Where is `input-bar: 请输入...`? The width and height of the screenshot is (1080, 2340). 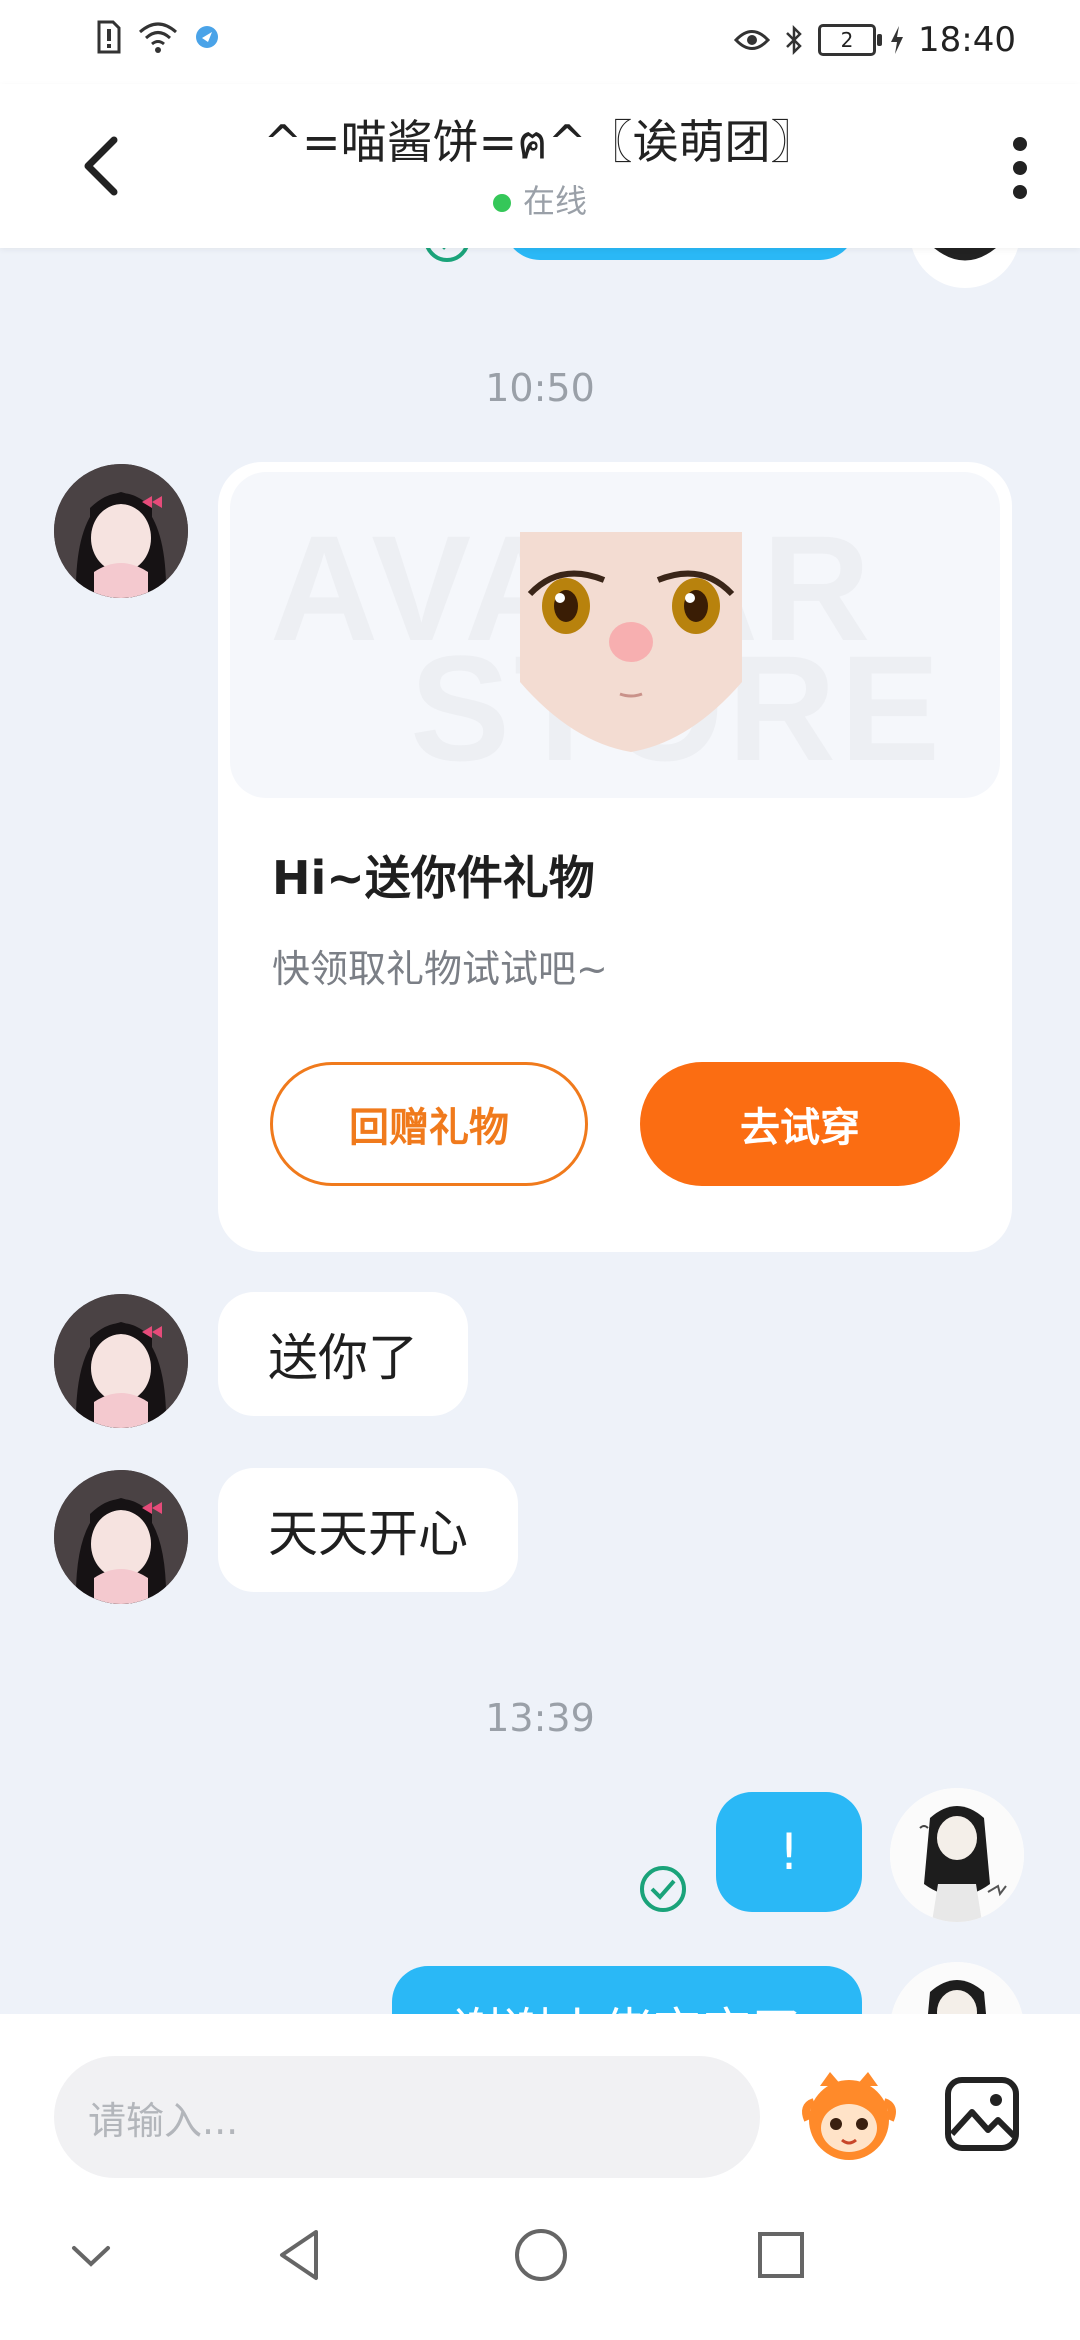 input-bar: 请输入... is located at coordinates (540, 2098).